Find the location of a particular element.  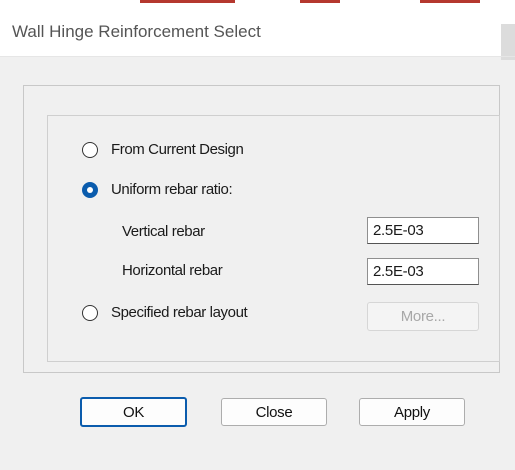

horizontal-rebar-input is located at coordinates (423, 271).